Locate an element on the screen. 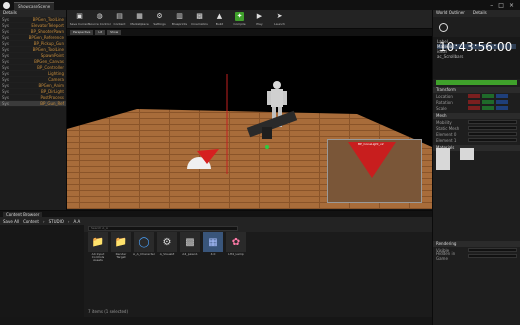 Image resolution: width=520 pixels, height=325 pixels. filter-bar: Search A_A is located at coordinates (258, 228).